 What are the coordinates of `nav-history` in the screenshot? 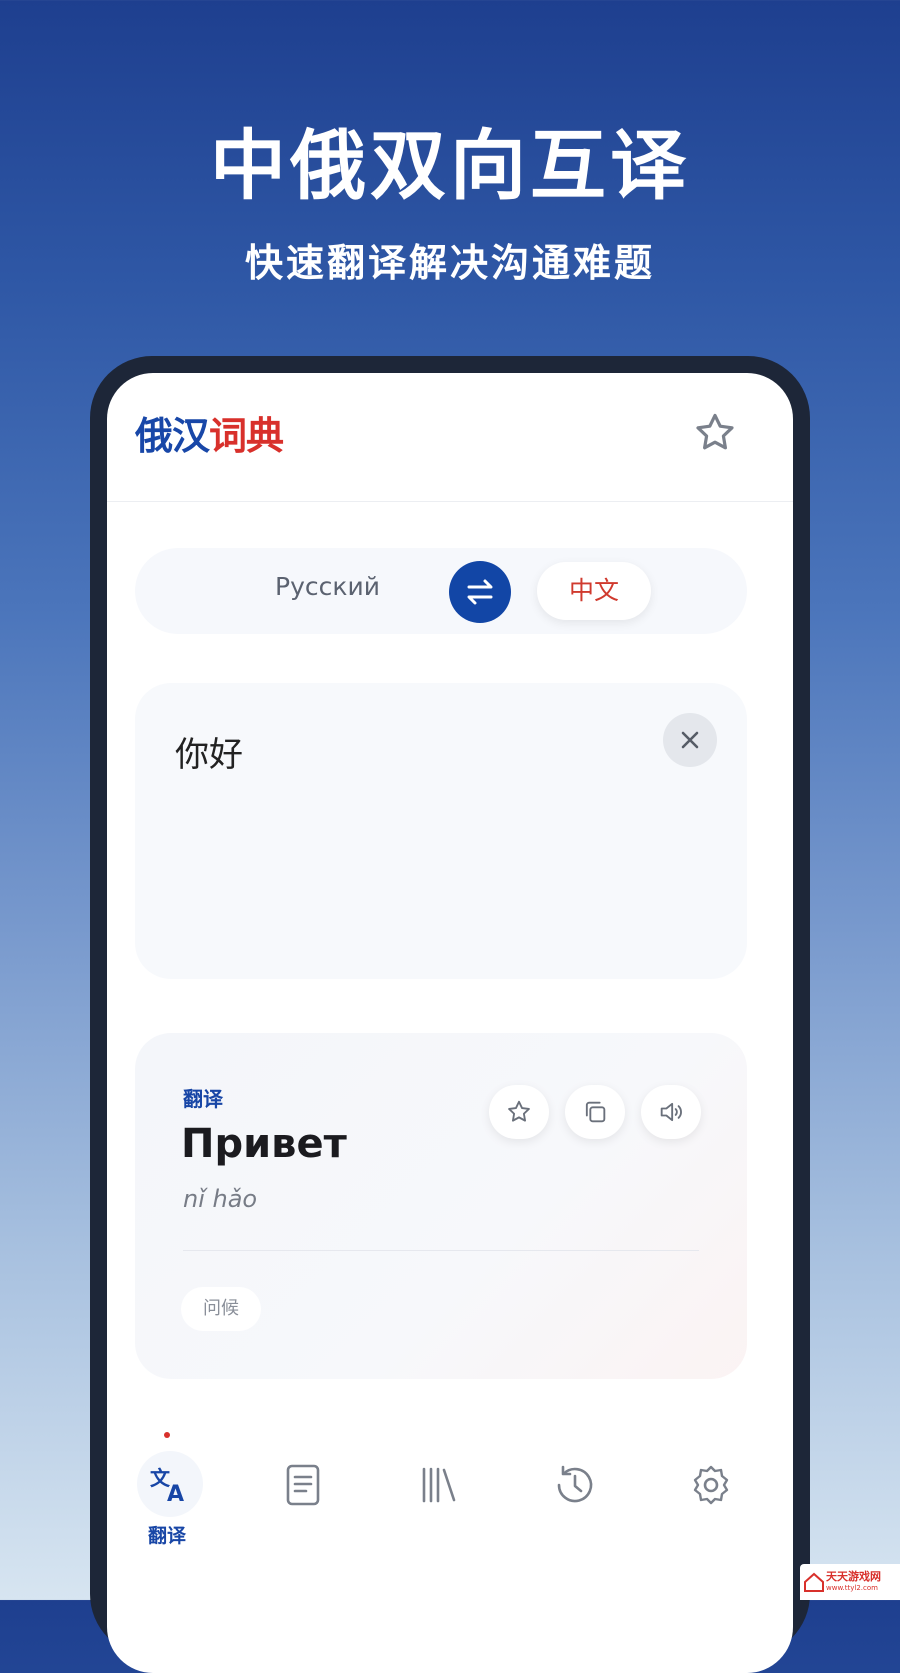 It's located at (575, 1485).